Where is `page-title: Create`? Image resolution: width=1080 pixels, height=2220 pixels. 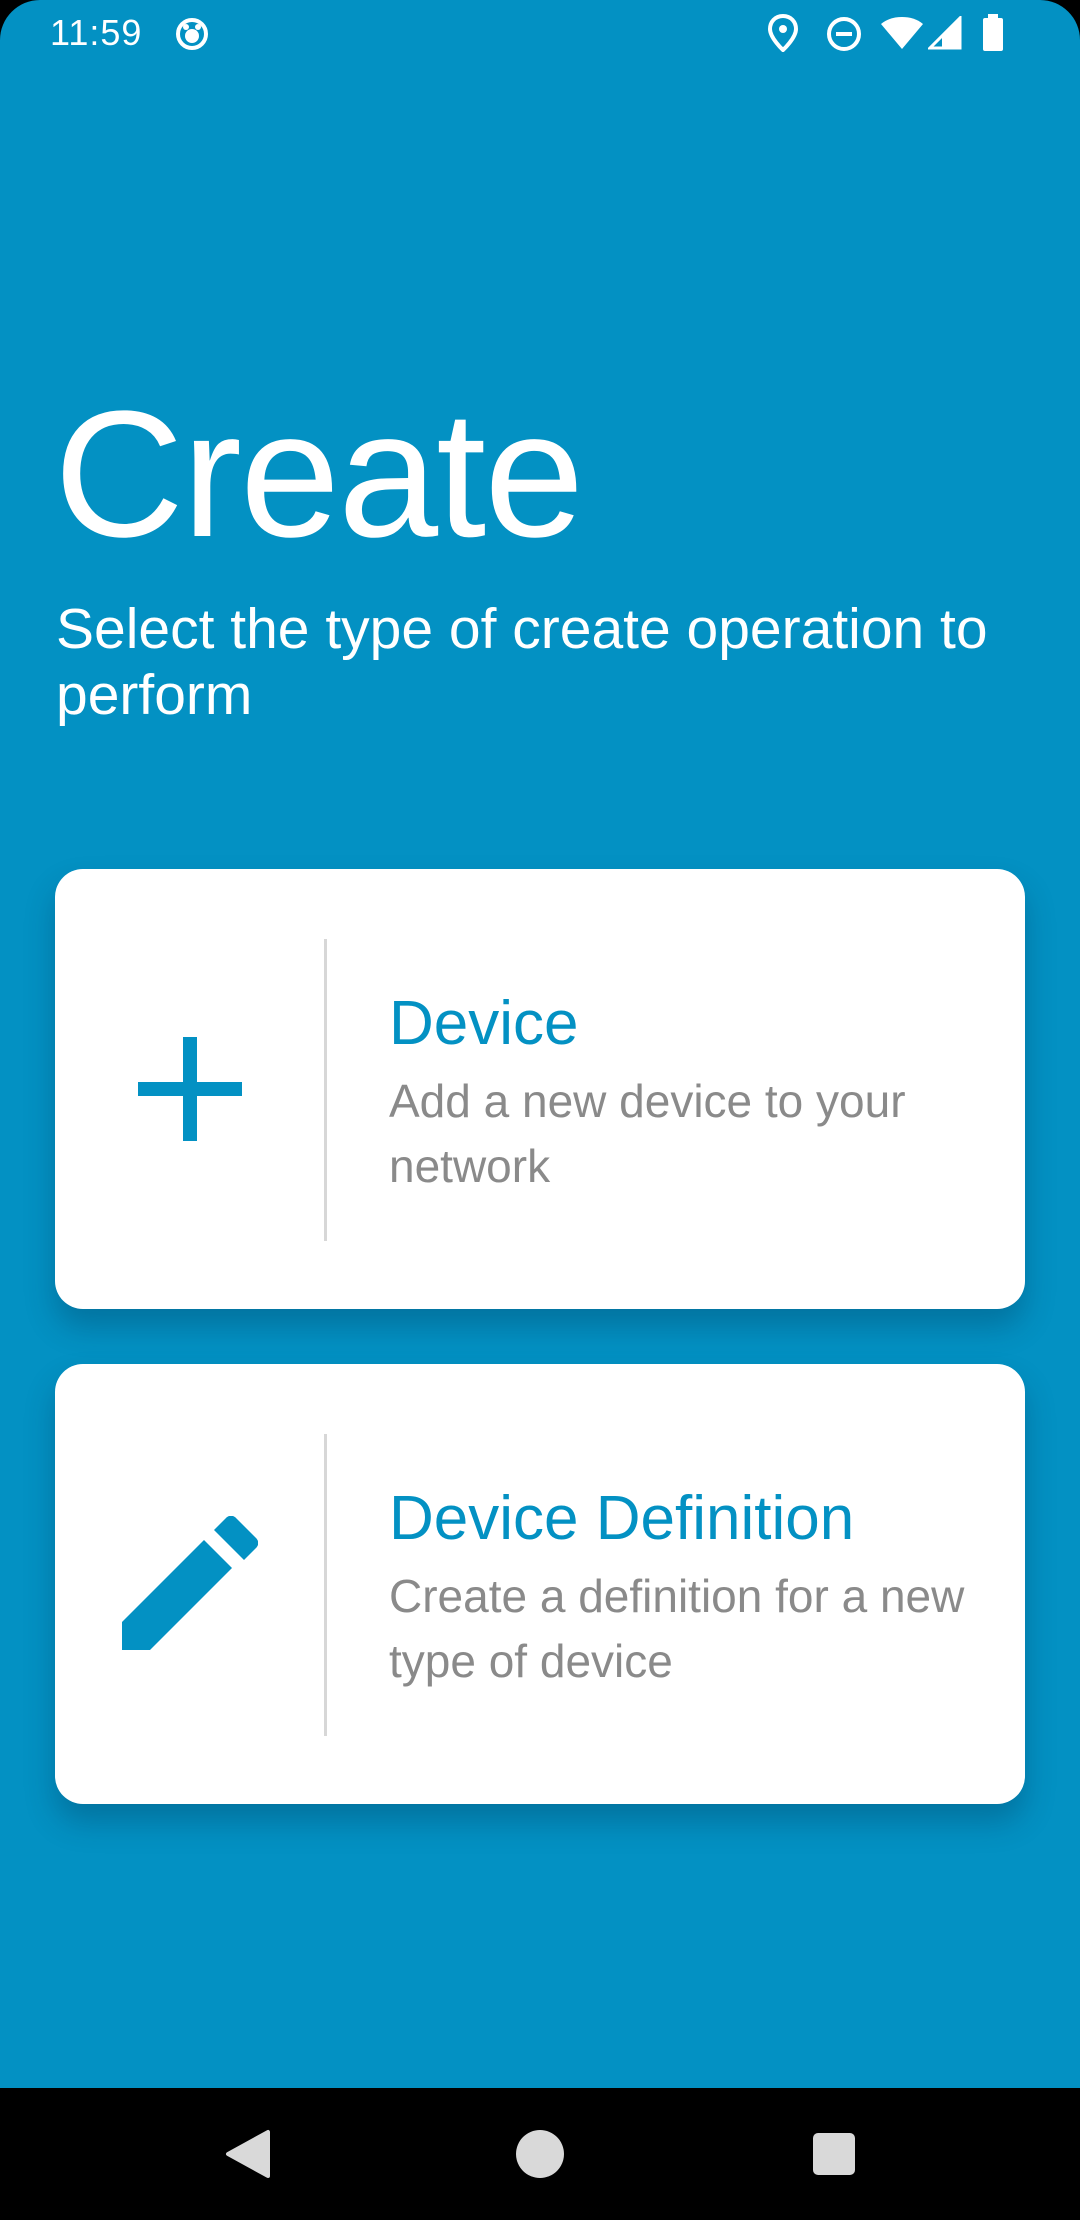
page-title: Create is located at coordinates (319, 474).